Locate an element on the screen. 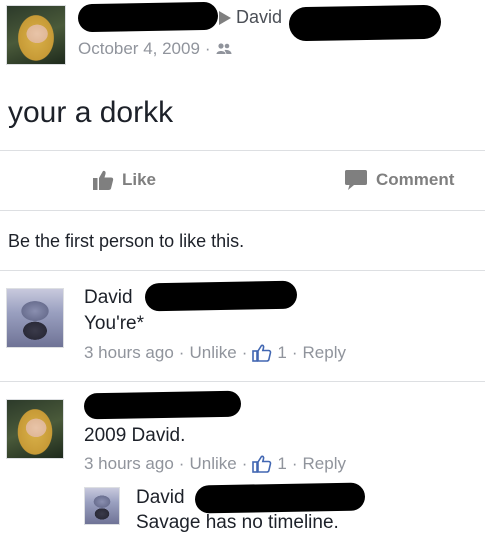 The image size is (485, 546). post-text: your a dorkk is located at coordinates (91, 112).